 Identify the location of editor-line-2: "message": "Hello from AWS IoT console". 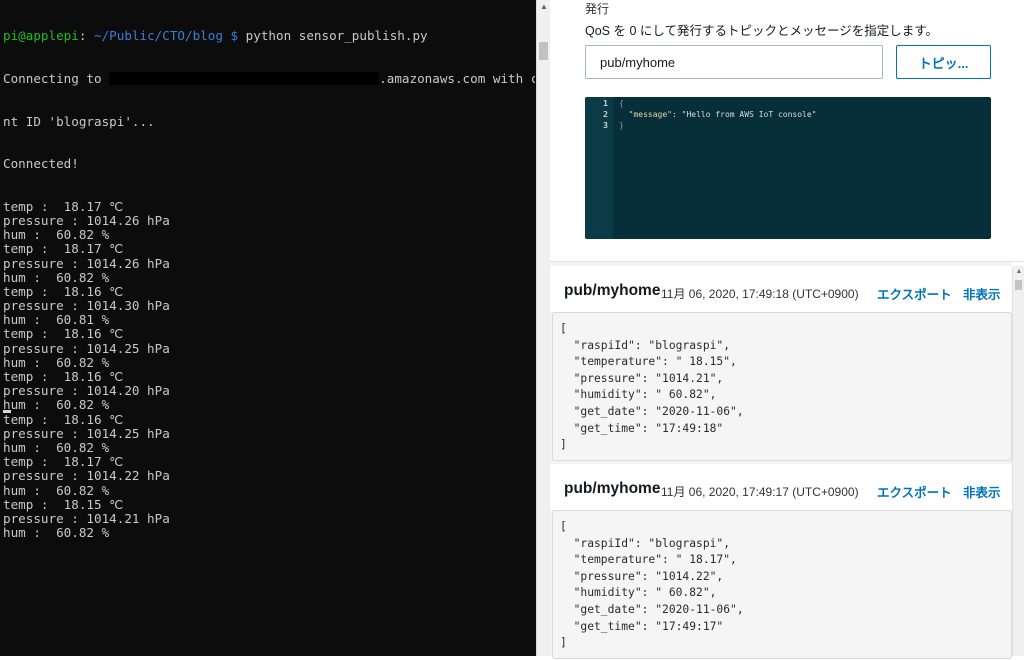
(722, 114).